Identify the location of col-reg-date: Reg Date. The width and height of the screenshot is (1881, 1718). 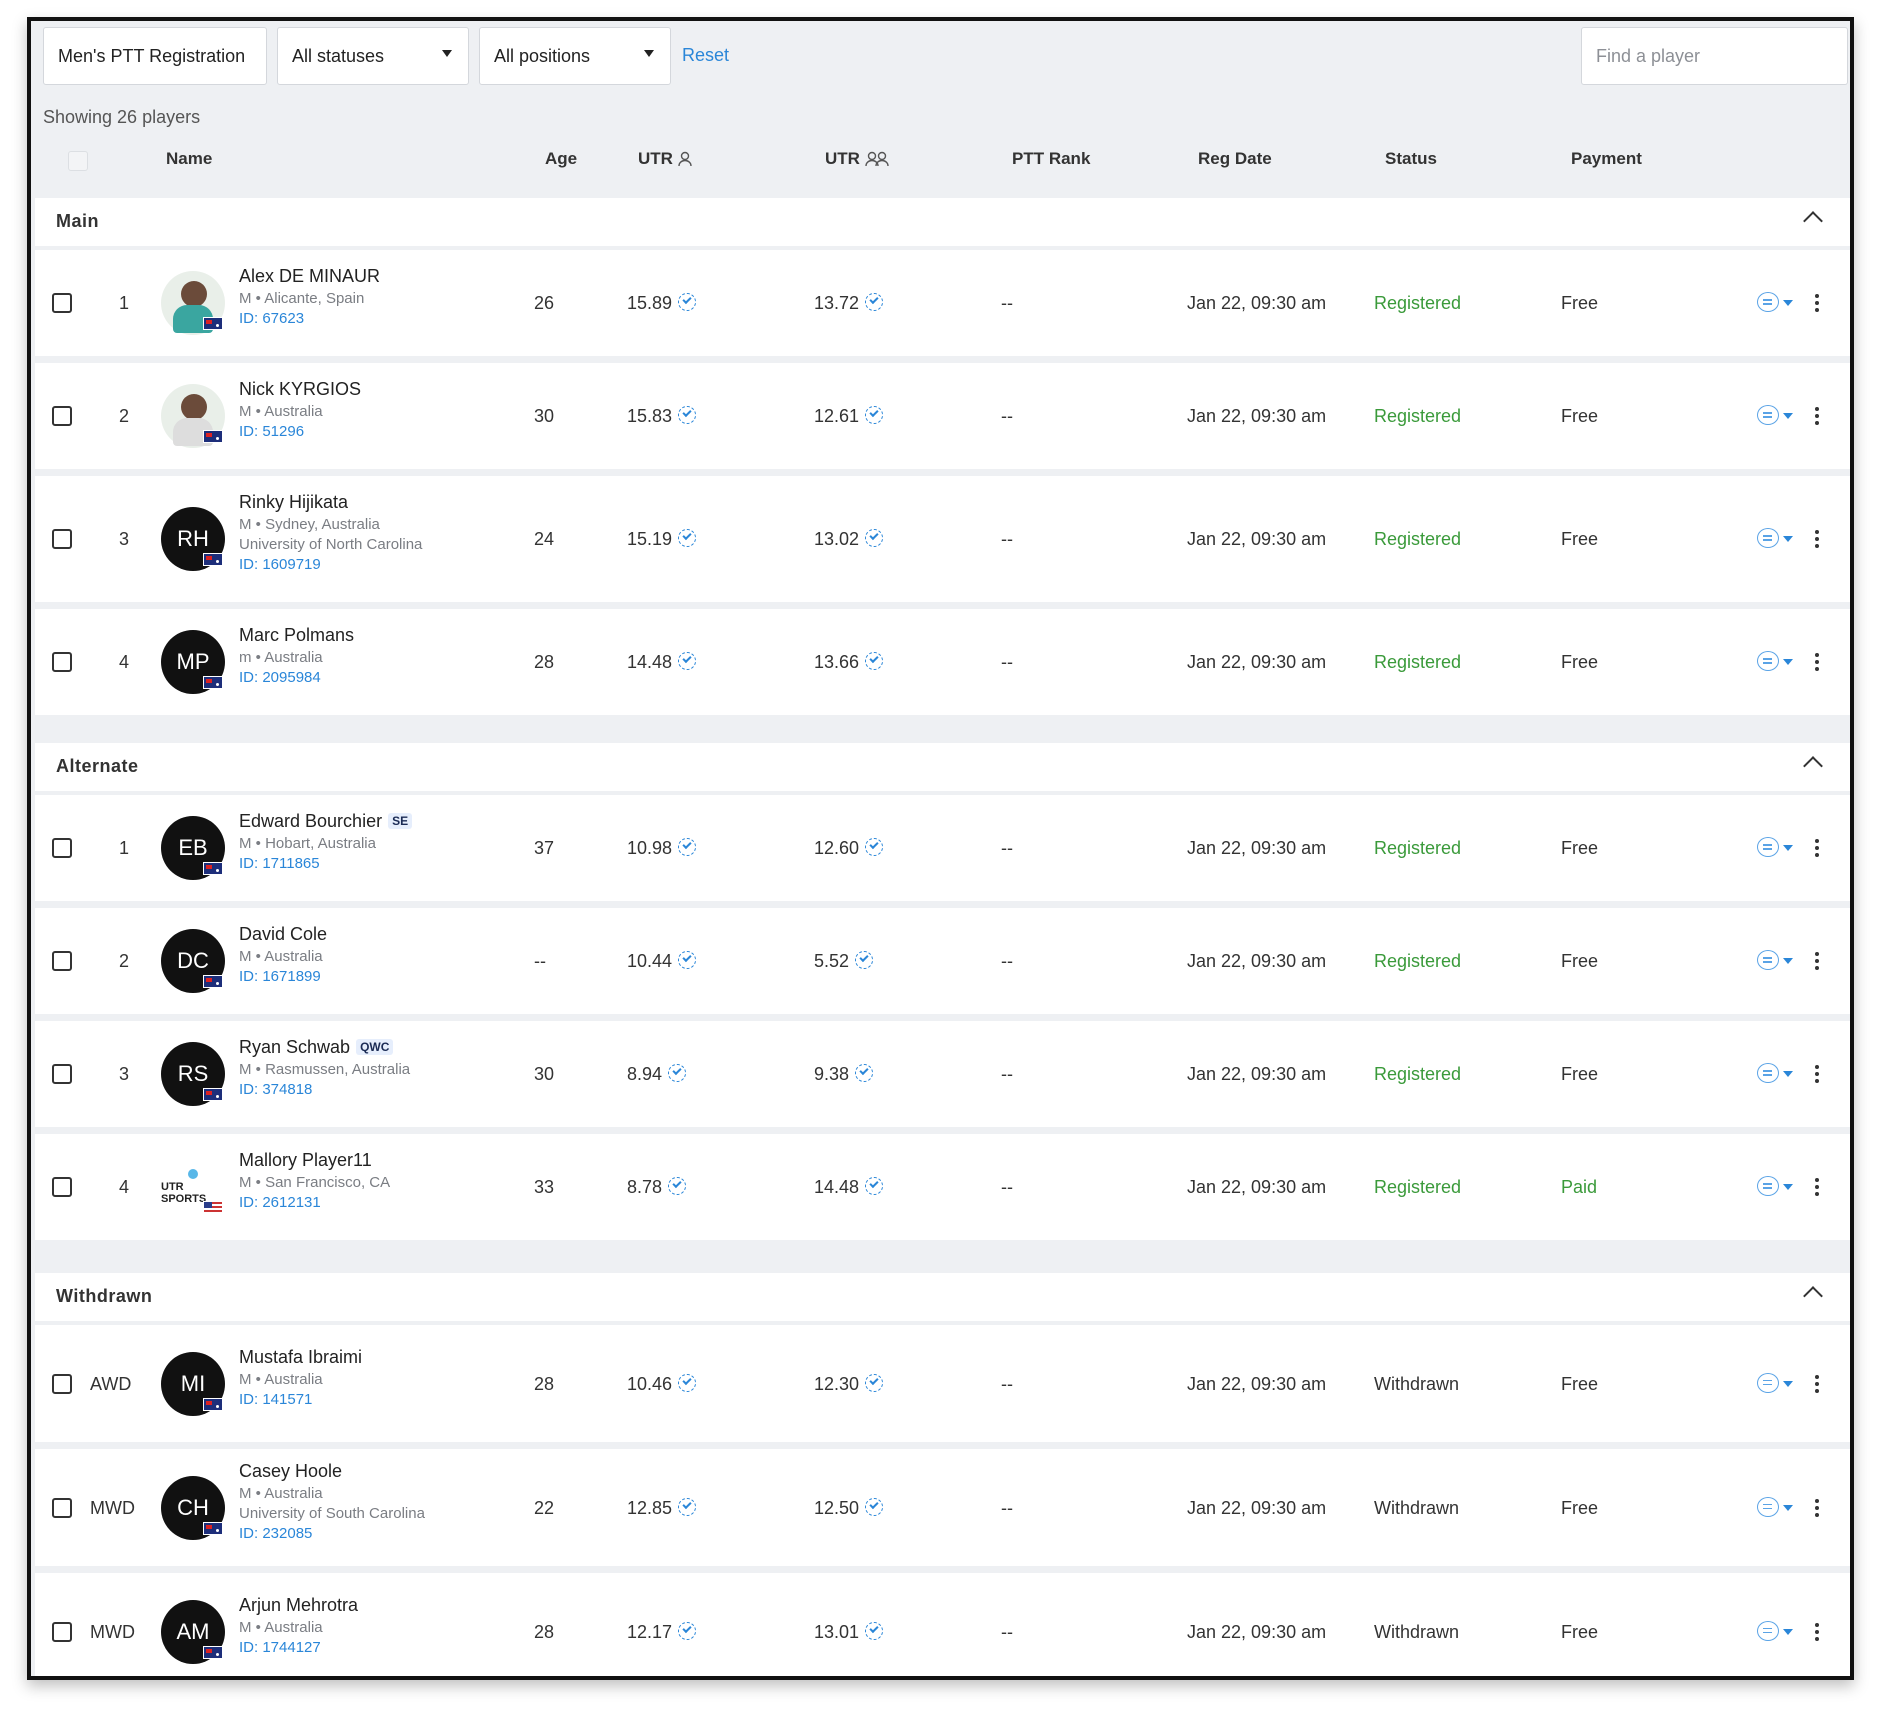
(1235, 159).